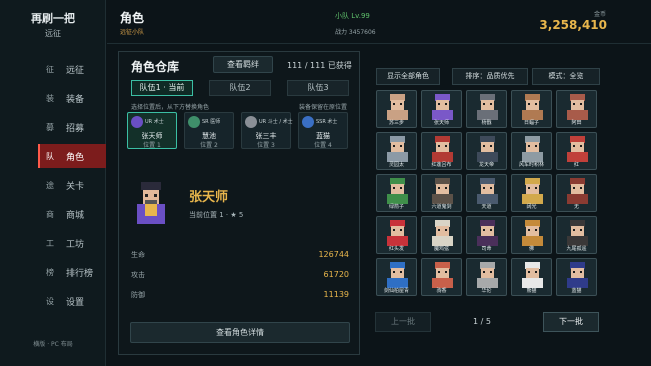  What do you see at coordinates (276, 122) in the screenshot?
I see `slot-rarity: UR 斗士 / 术士` at bounding box center [276, 122].